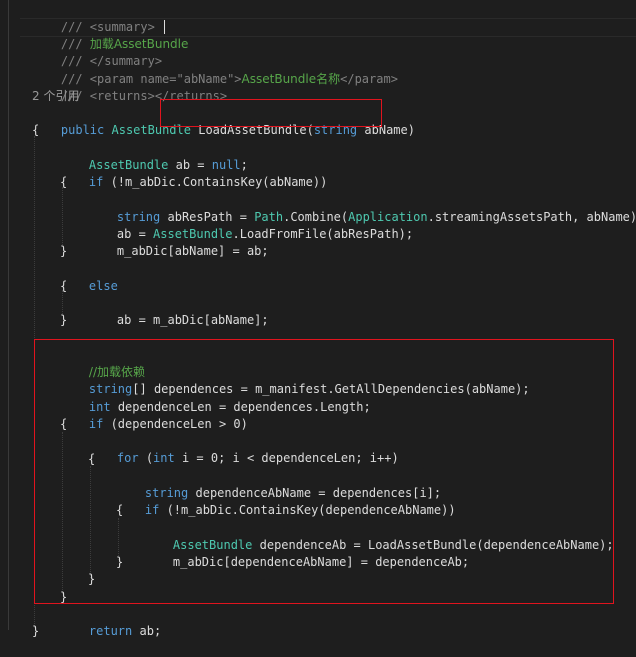  I want to click on code-text: ab;, so click(147, 631).